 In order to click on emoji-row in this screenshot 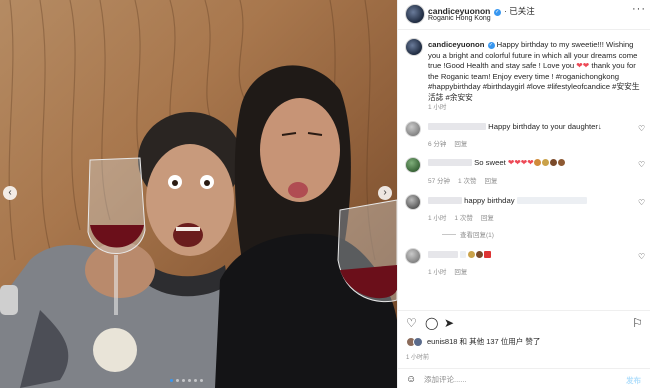, I will do `click(480, 254)`.